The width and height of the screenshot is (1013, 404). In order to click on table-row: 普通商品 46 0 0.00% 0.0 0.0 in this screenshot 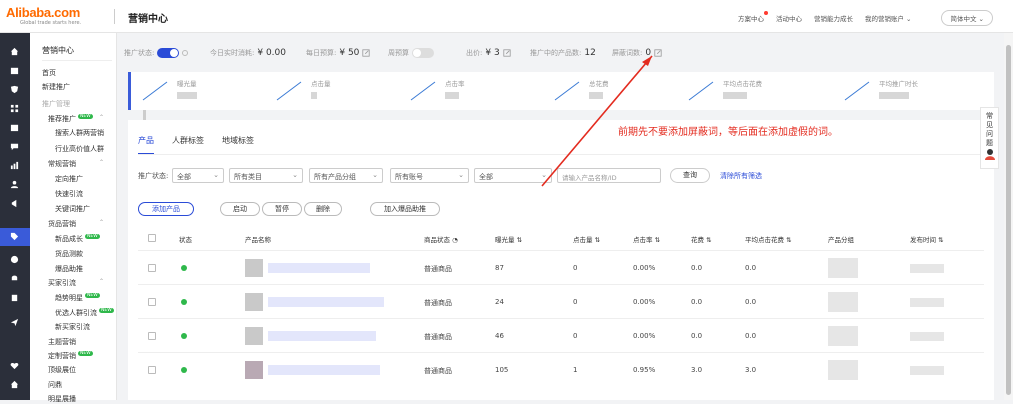, I will do `click(561, 335)`.